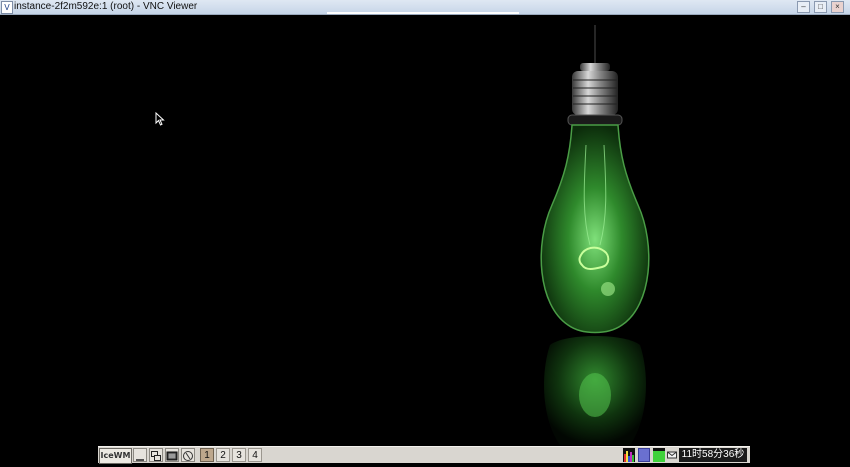 This screenshot has height=467, width=850. I want to click on mouse-cursor-icon, so click(160, 119).